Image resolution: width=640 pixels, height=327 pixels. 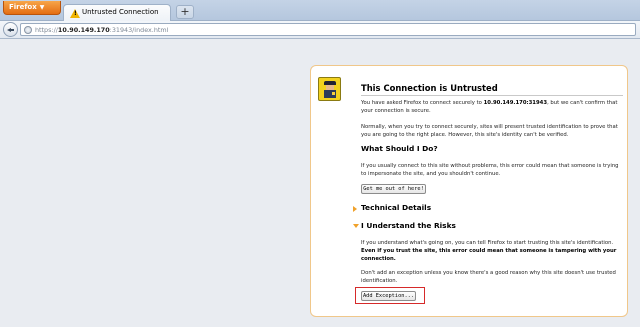 What do you see at coordinates (46, 30) in the screenshot?
I see `url-scheme: https://` at bounding box center [46, 30].